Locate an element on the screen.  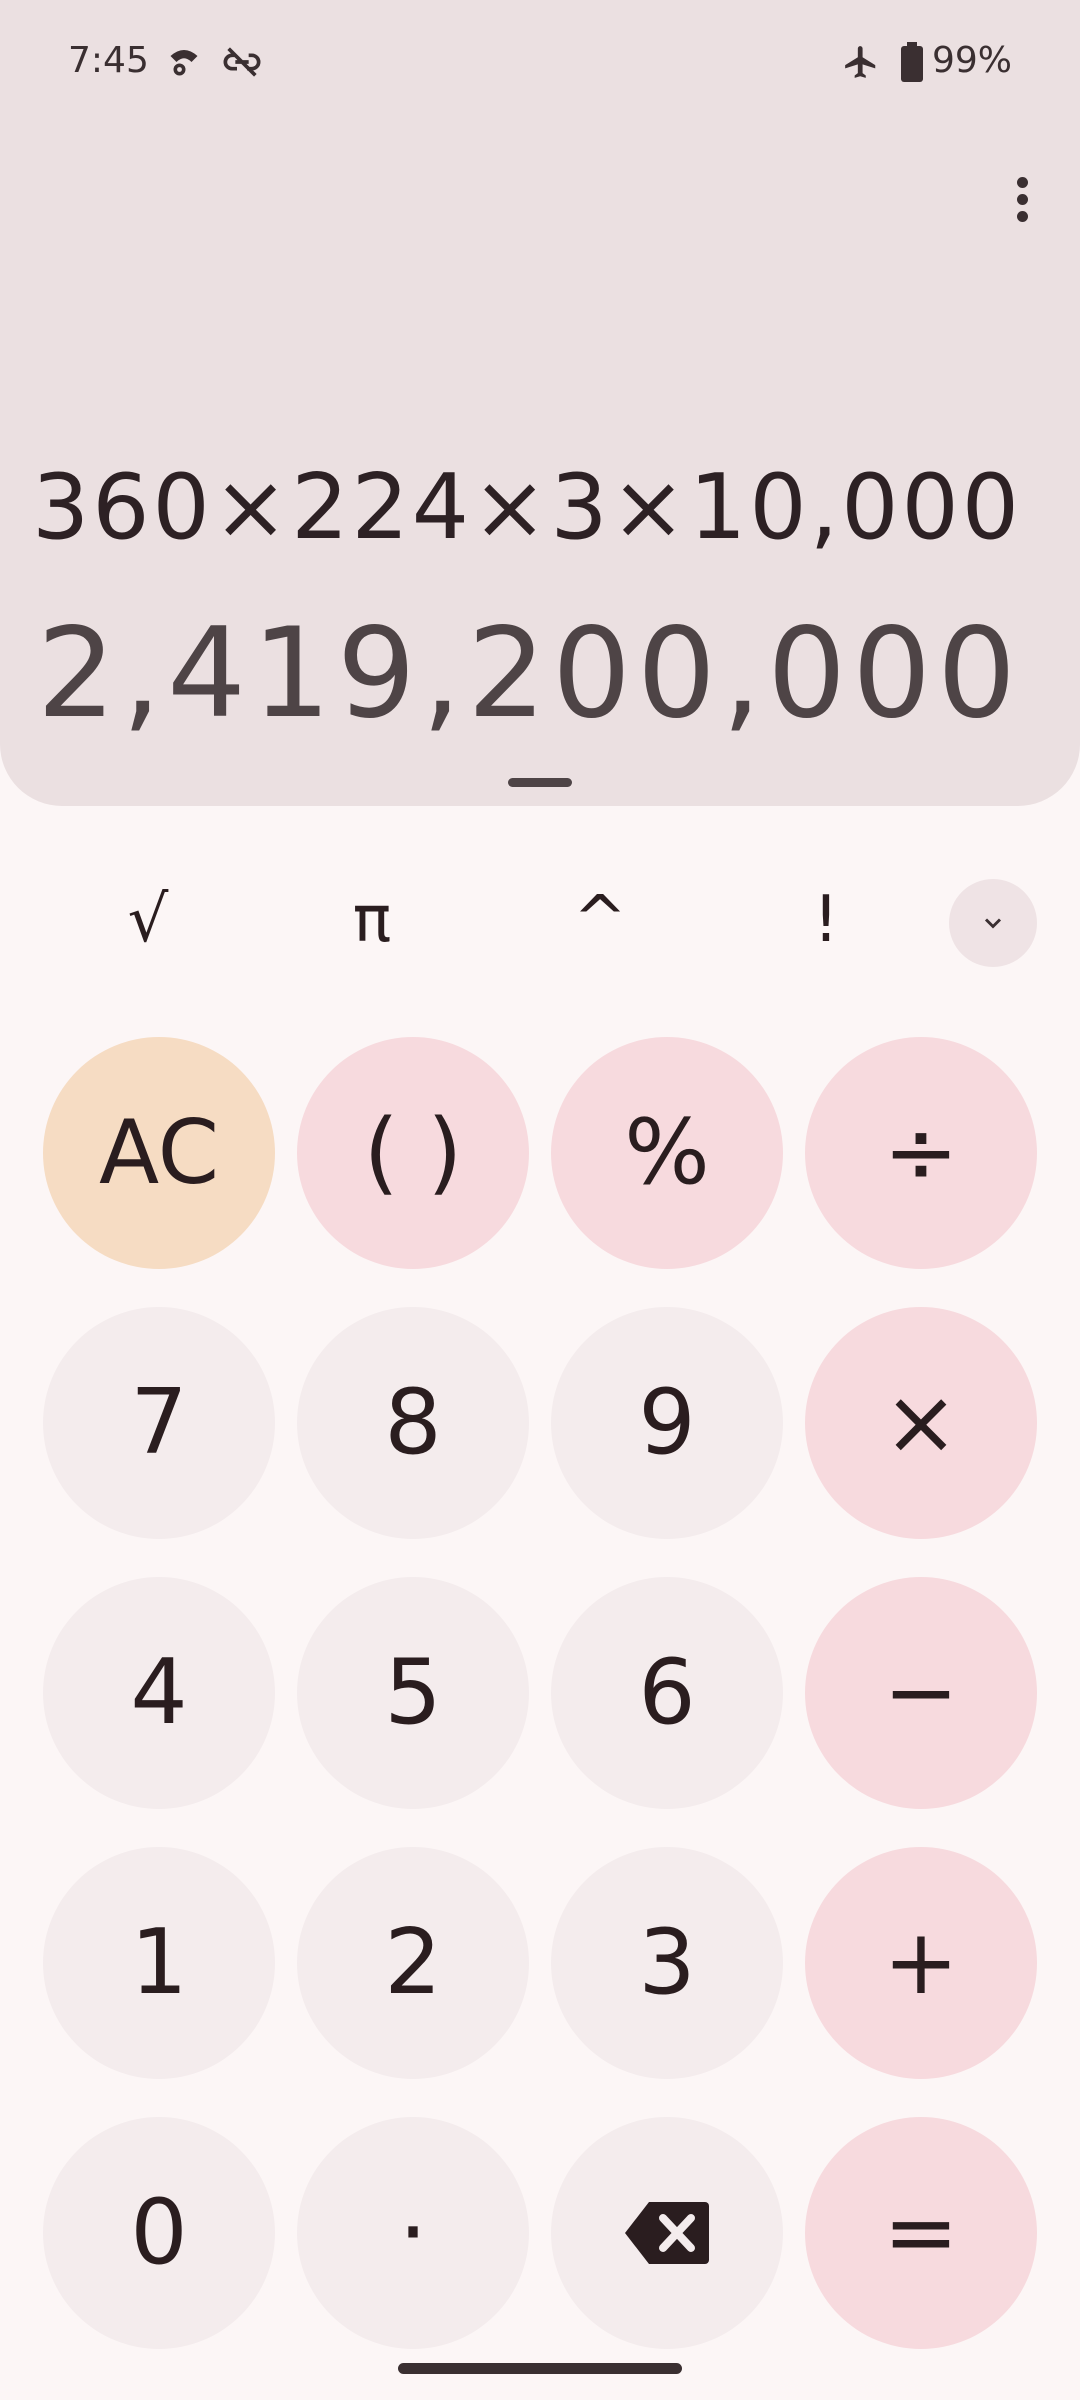
drag-handle is located at coordinates (540, 782).